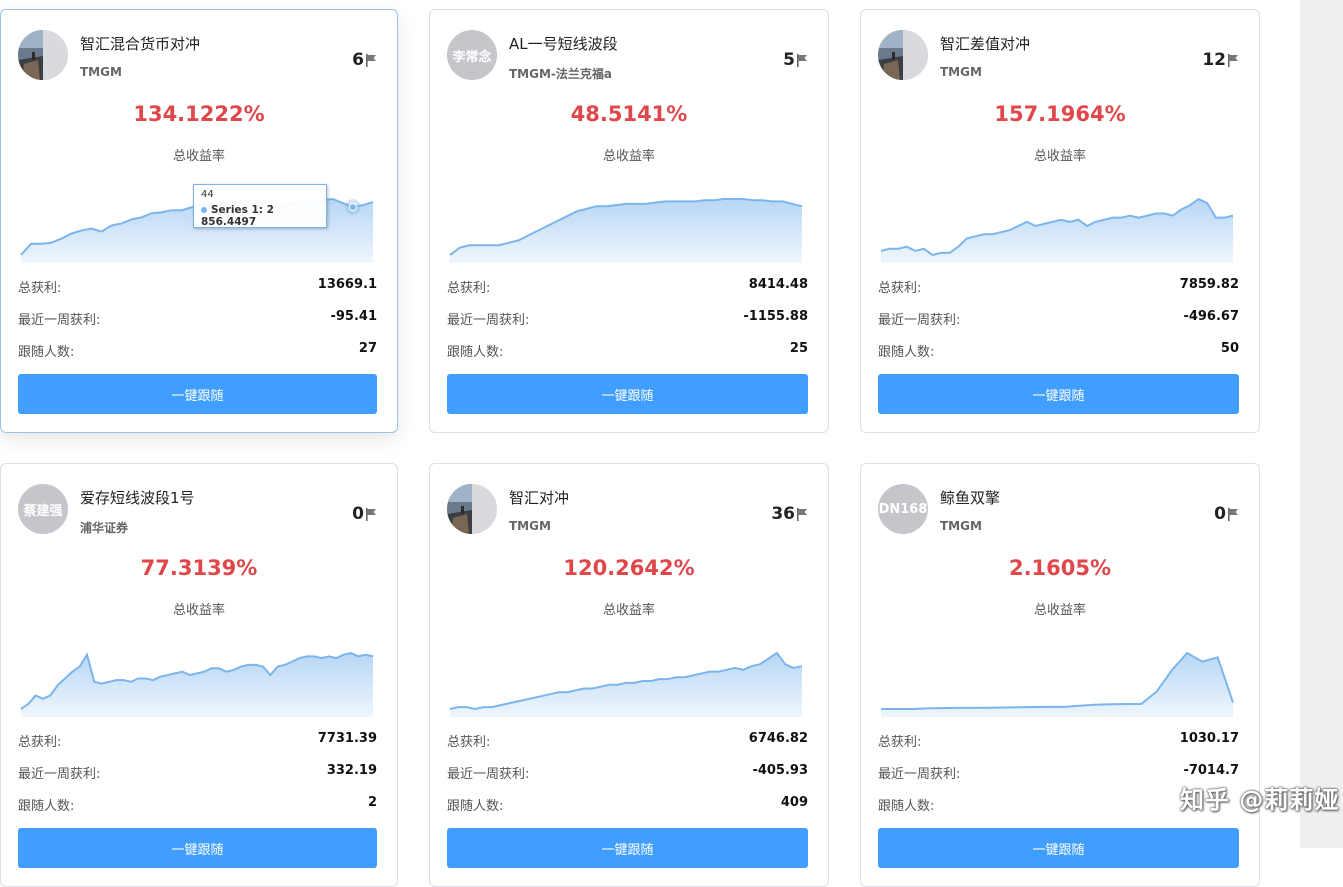 The width and height of the screenshot is (1343, 887). I want to click on flag-count-value: 36, so click(783, 514).